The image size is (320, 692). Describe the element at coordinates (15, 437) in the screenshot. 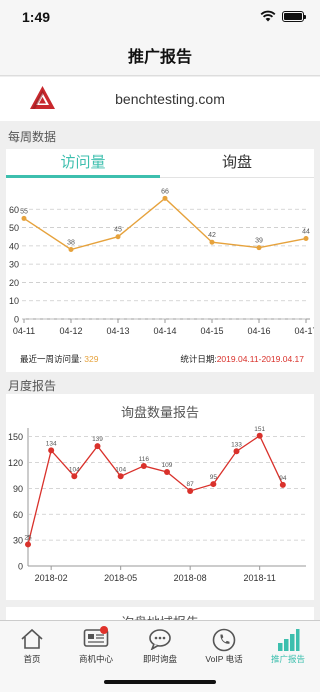

I see `y-tick-label: 150` at that location.